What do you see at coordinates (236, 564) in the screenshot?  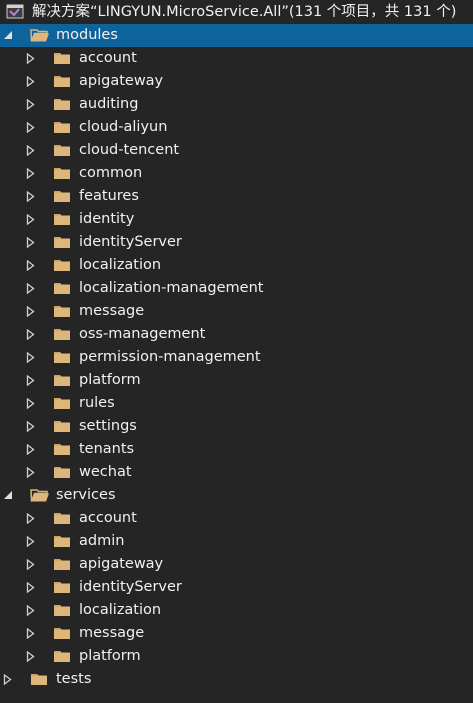 I see `tree-item-services-apigateway: apigateway` at bounding box center [236, 564].